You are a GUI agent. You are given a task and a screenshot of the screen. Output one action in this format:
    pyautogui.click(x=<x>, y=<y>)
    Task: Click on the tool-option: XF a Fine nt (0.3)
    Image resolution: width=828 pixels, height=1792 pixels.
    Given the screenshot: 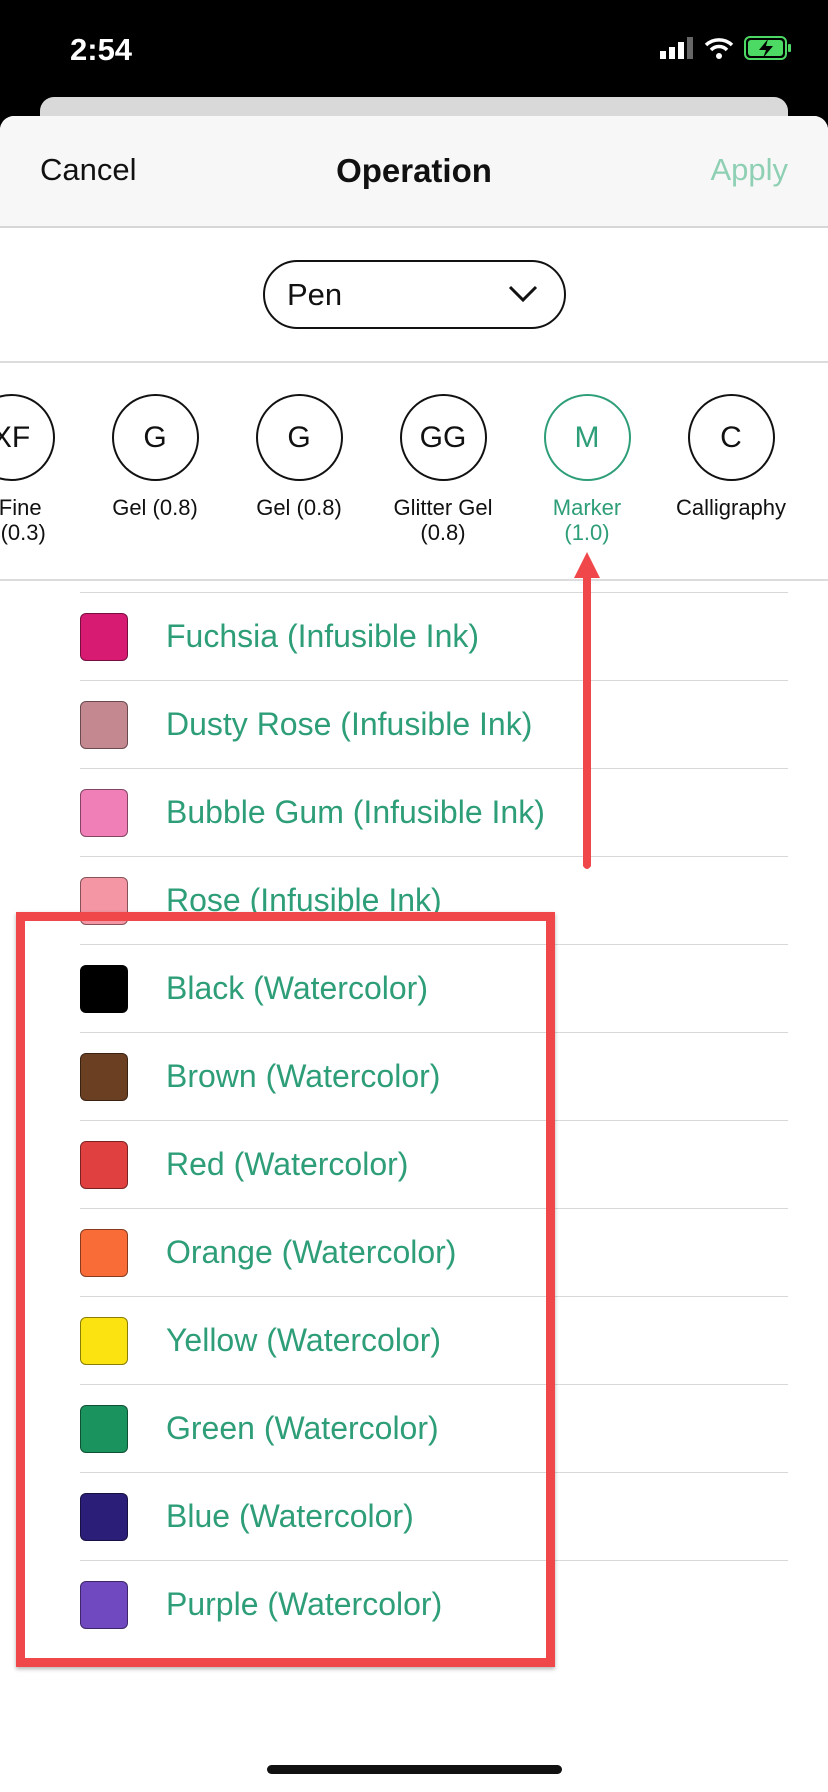 What is the action you would take?
    pyautogui.click(x=43, y=469)
    